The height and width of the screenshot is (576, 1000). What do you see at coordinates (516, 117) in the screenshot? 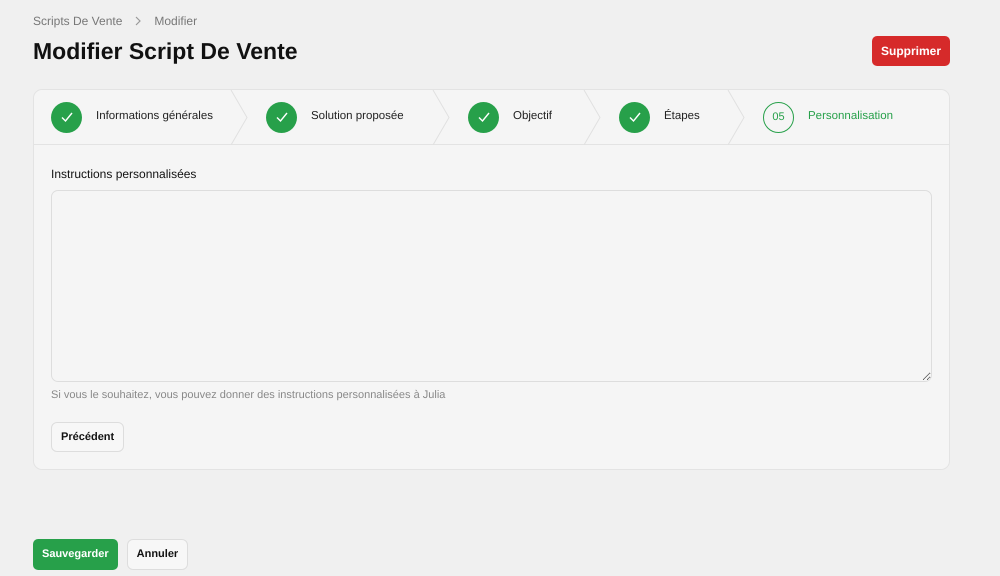
I see `step-tab: Objectif` at bounding box center [516, 117].